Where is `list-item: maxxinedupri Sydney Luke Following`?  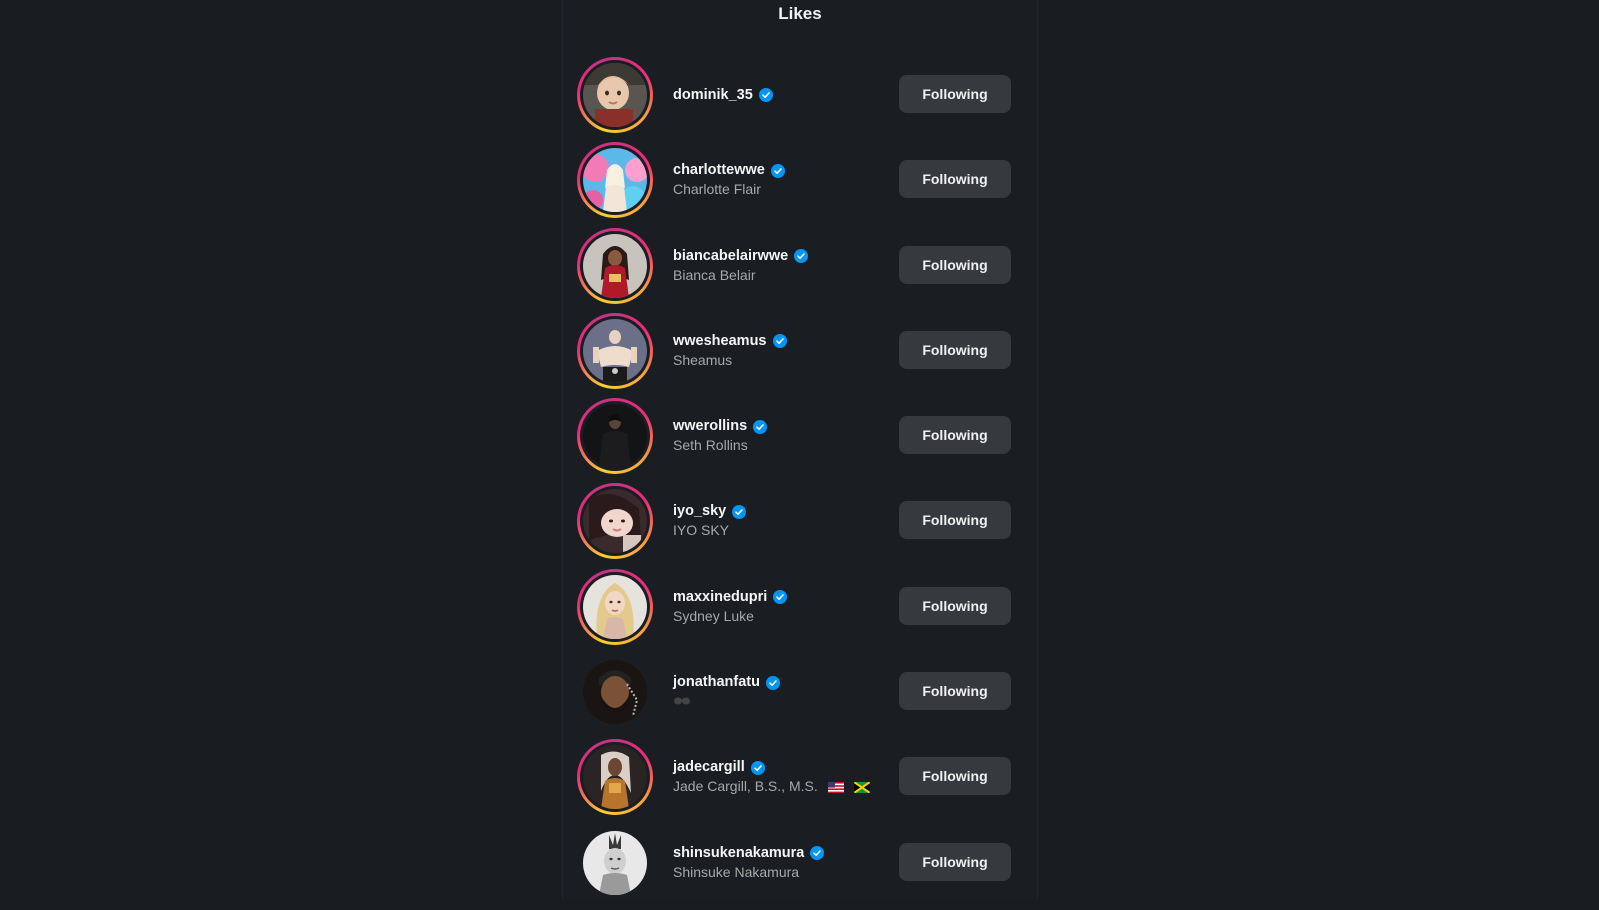
list-item: maxxinedupri Sydney Luke Following is located at coordinates (802, 606).